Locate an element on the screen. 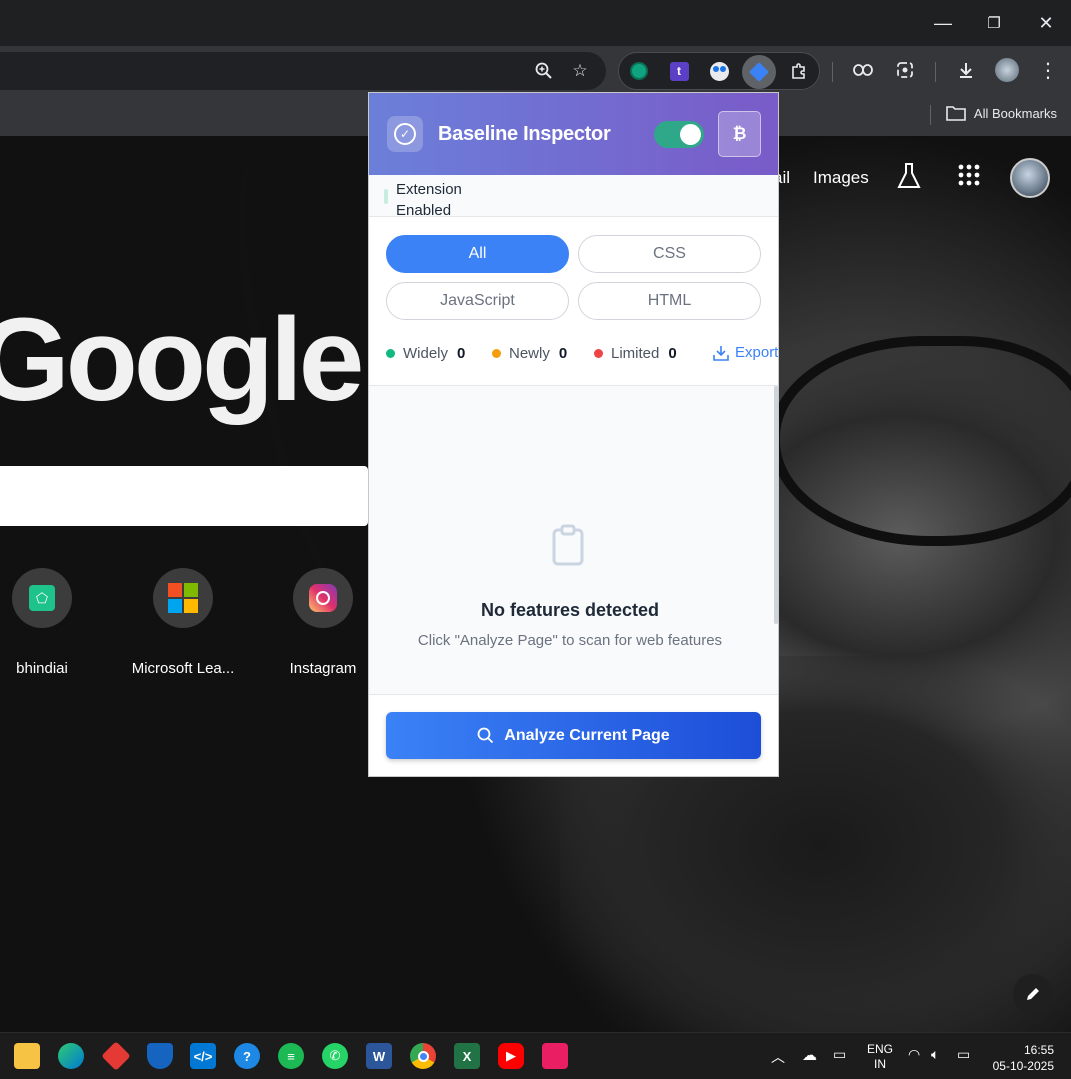 Image resolution: width=1071 pixels, height=1079 pixels. lens-capture-icon is located at coordinates (905, 70).